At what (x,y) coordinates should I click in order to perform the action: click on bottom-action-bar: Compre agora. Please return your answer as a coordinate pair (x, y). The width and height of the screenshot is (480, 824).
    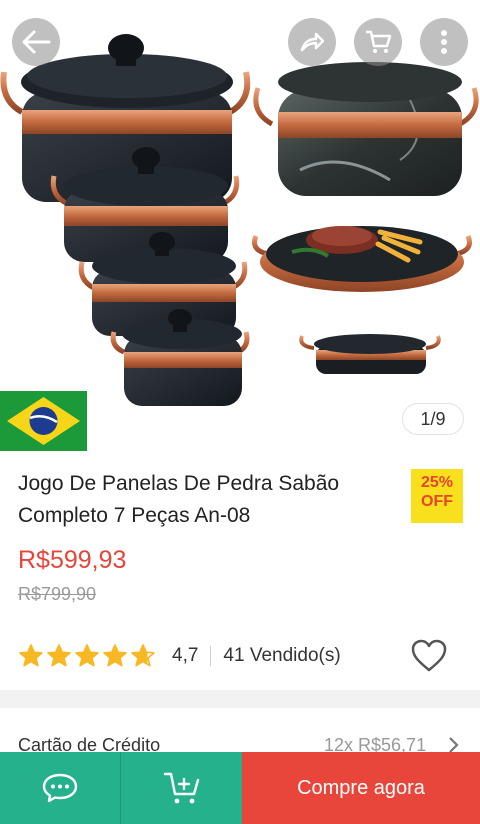
    Looking at the image, I should click on (240, 788).